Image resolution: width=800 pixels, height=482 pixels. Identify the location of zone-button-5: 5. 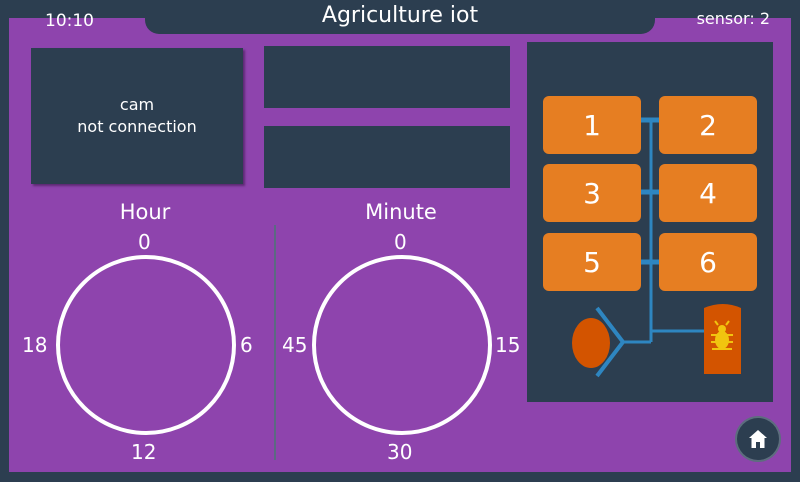
(592, 262).